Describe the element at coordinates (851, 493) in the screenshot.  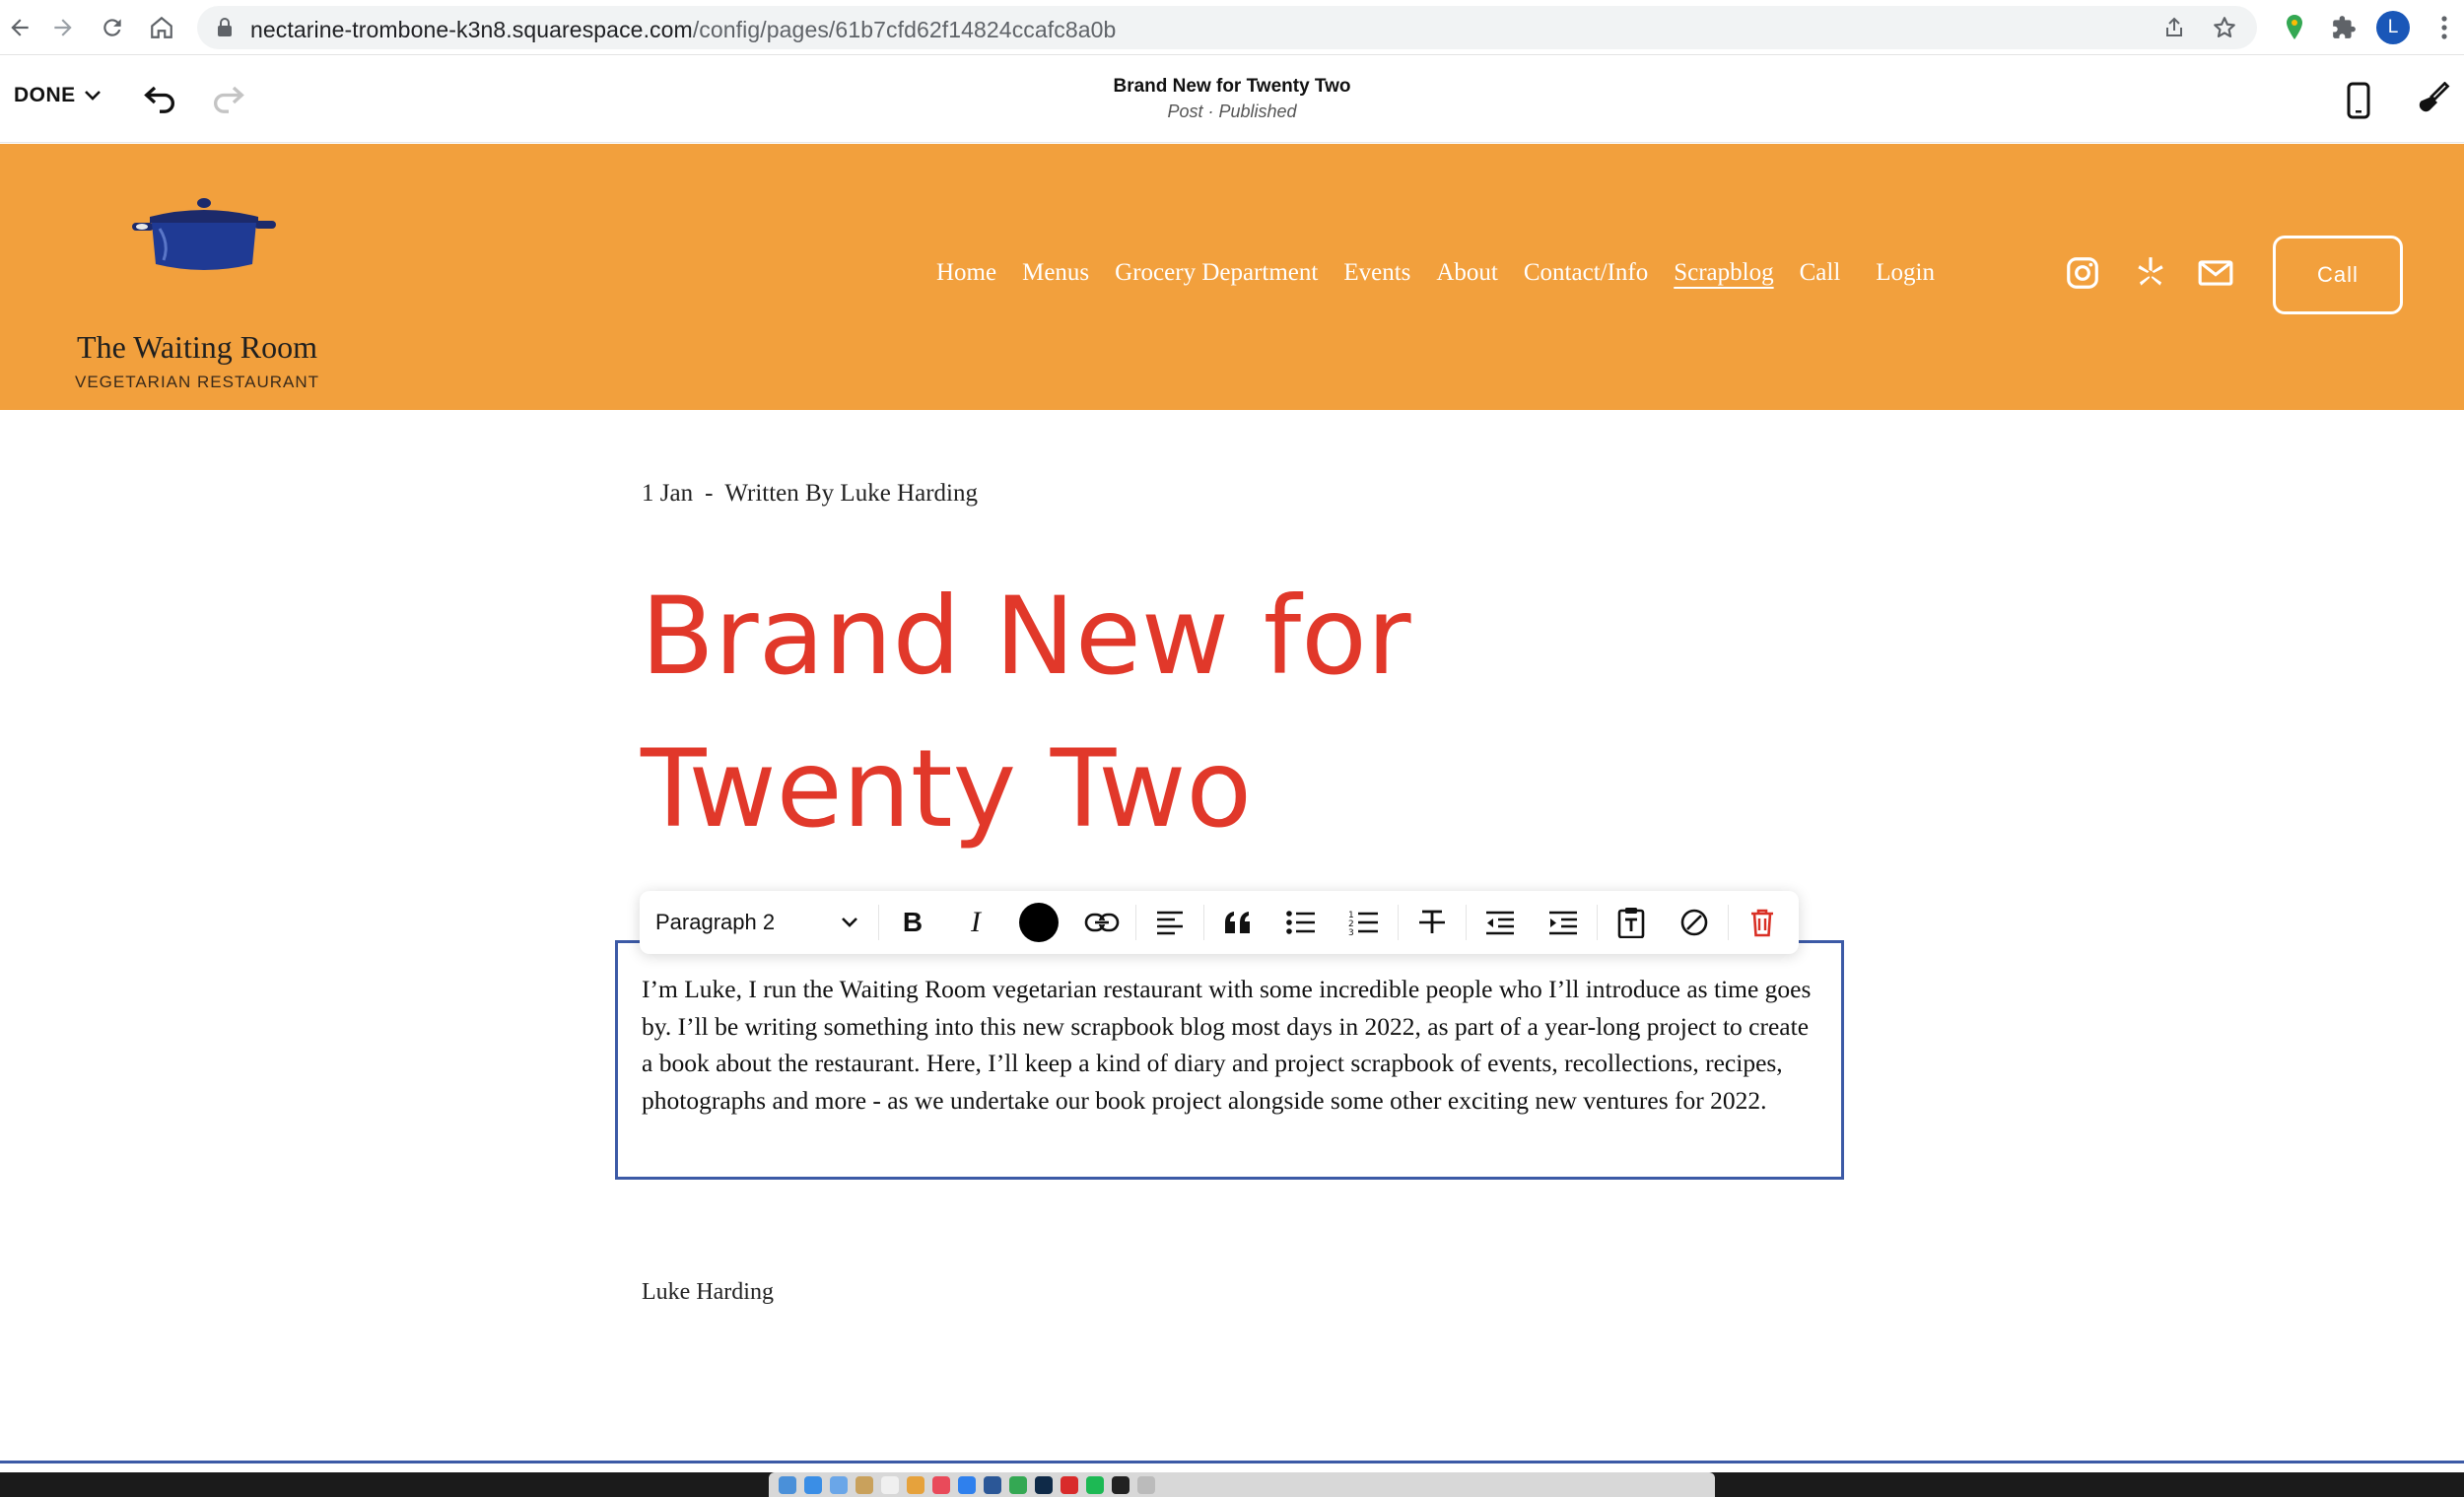
I see `post-byline: Written By Luke Harding` at that location.